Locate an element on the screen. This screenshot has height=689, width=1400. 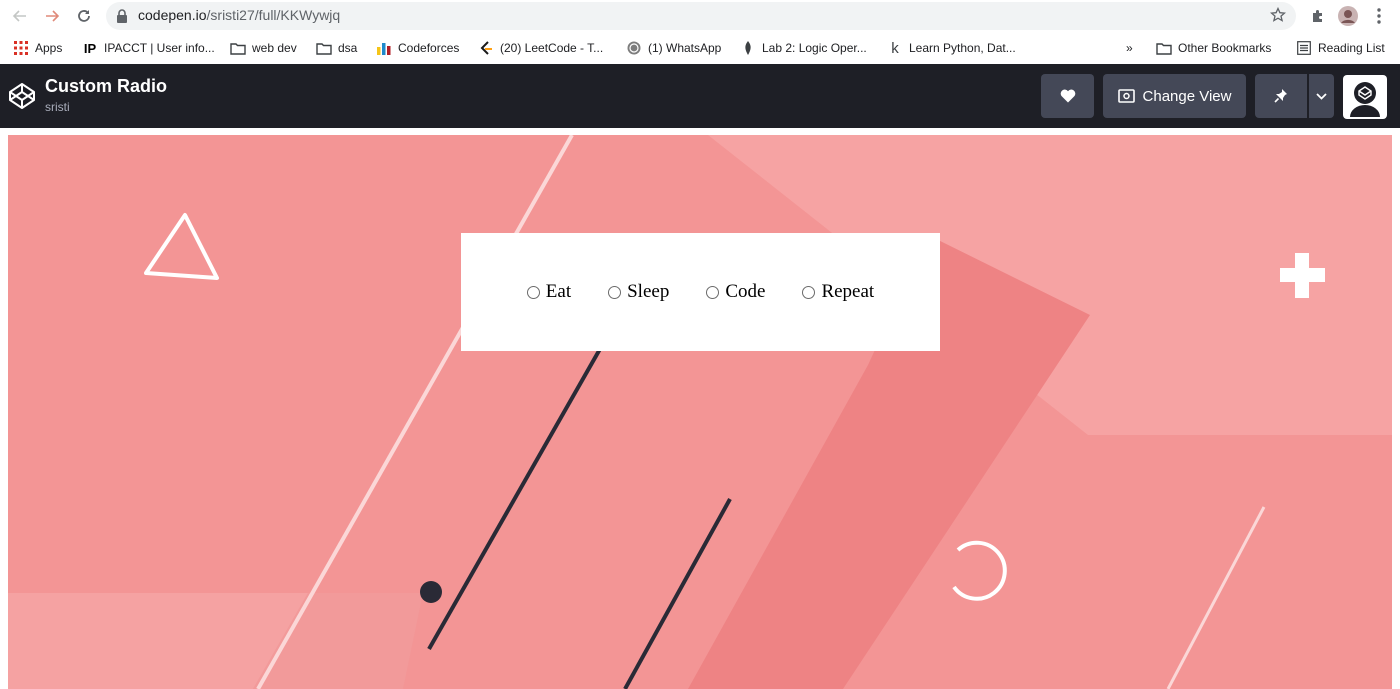
bookmark-dsa: dsa is located at coordinates (336, 48).